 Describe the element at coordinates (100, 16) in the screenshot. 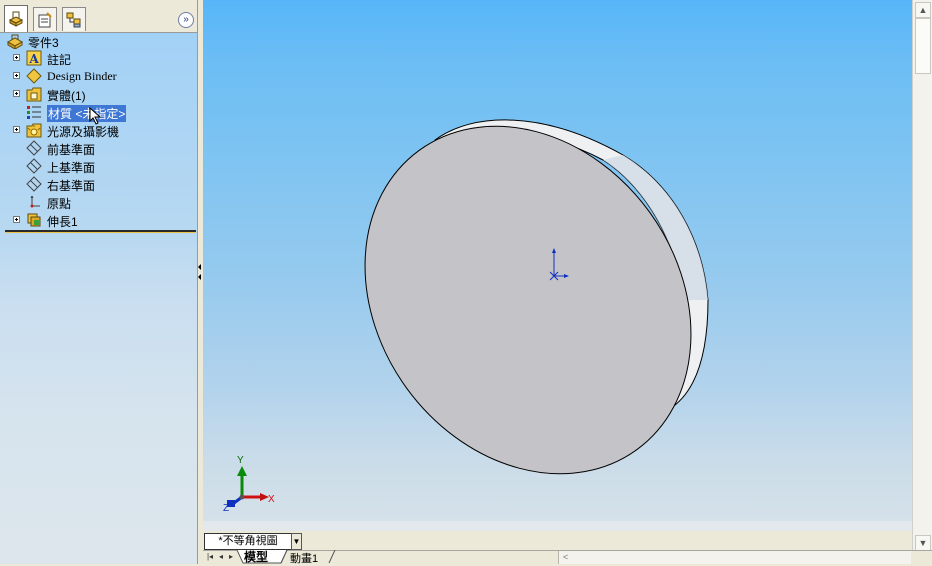

I see `panel-tab-bar: »` at that location.